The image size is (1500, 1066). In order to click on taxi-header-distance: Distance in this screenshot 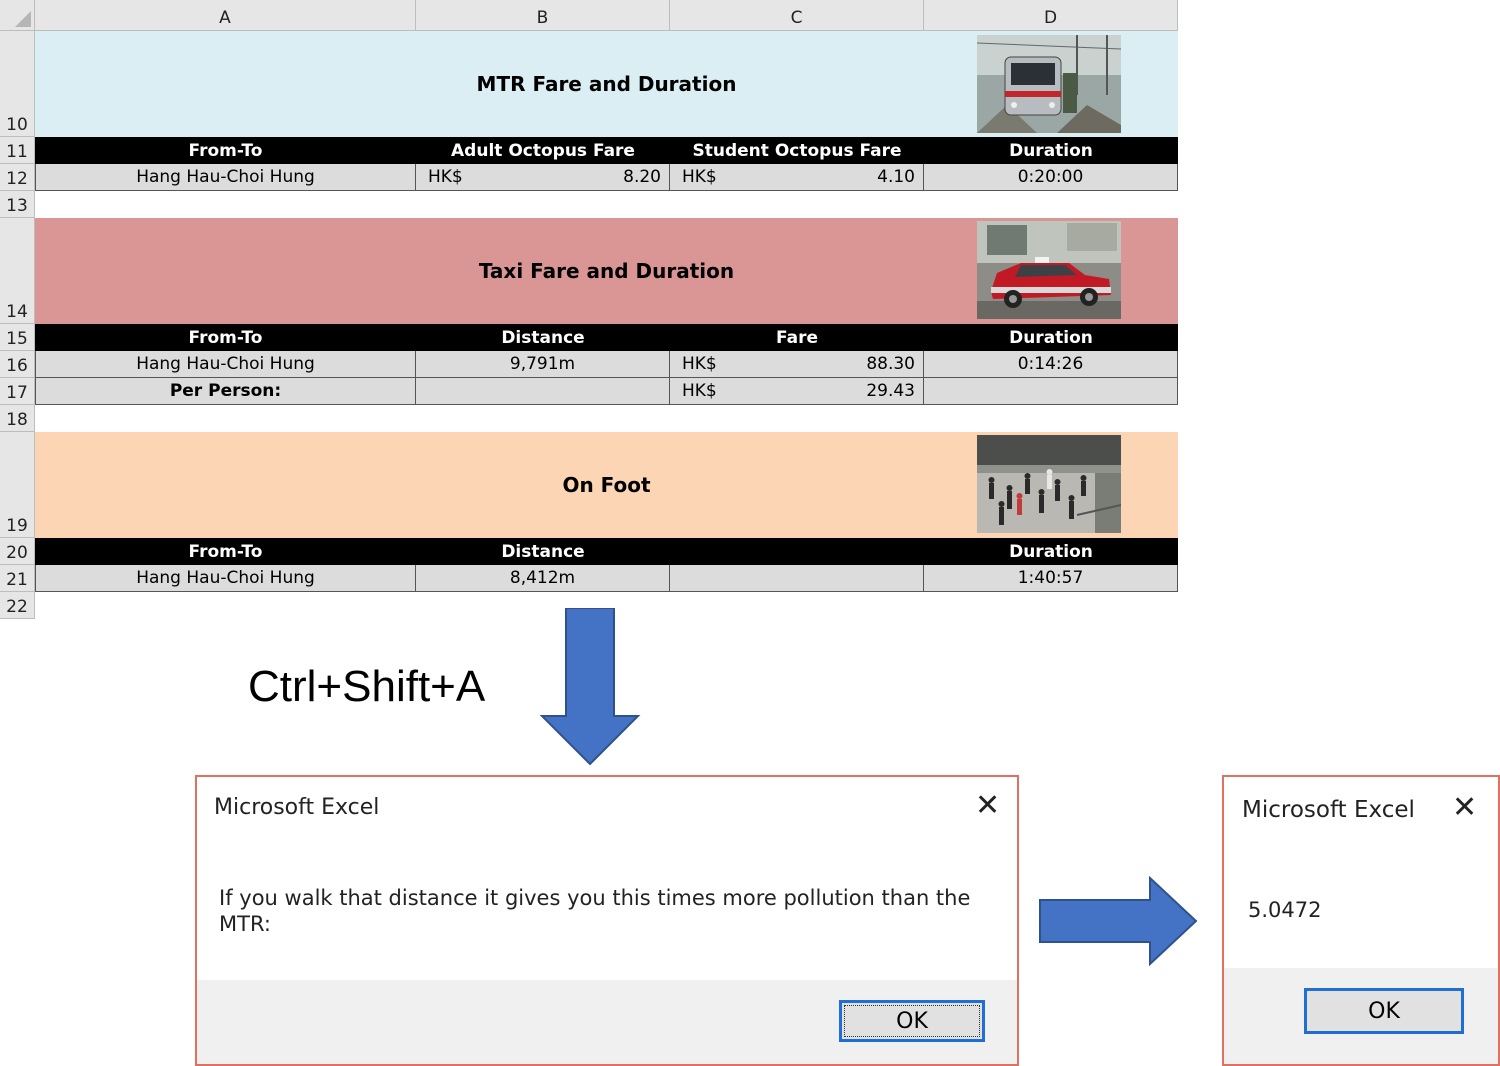, I will do `click(543, 337)`.